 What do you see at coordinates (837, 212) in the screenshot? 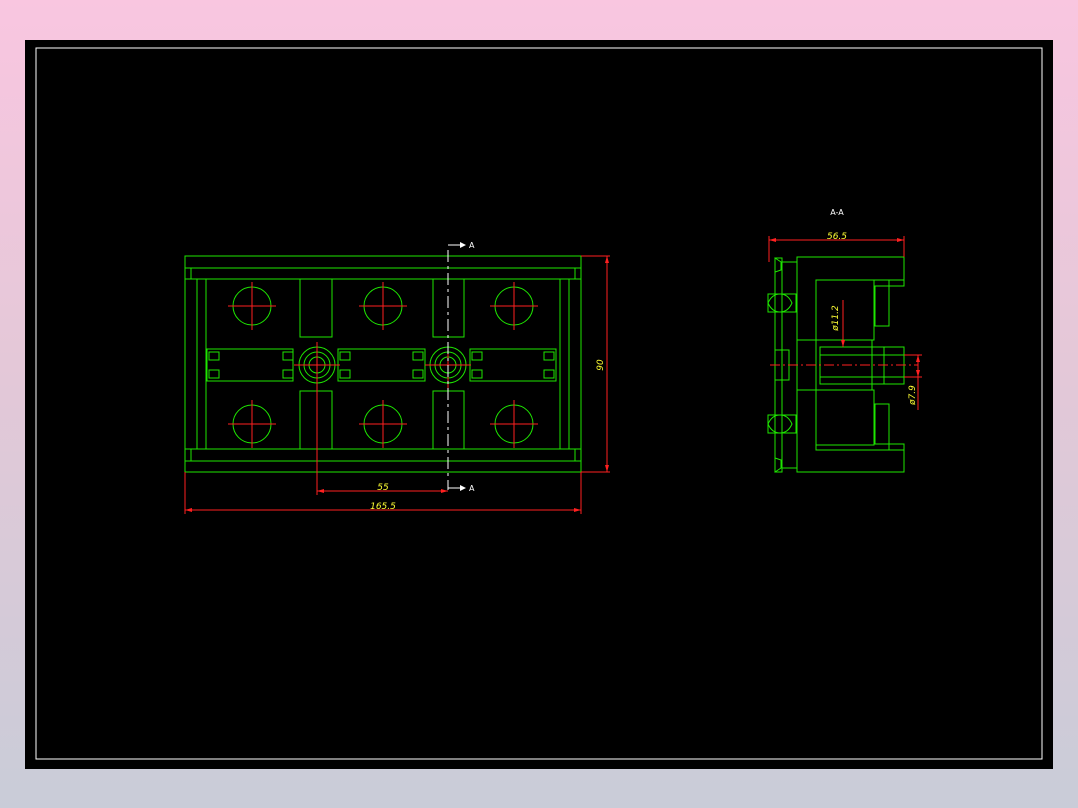
I see `section-title: A-A` at bounding box center [837, 212].